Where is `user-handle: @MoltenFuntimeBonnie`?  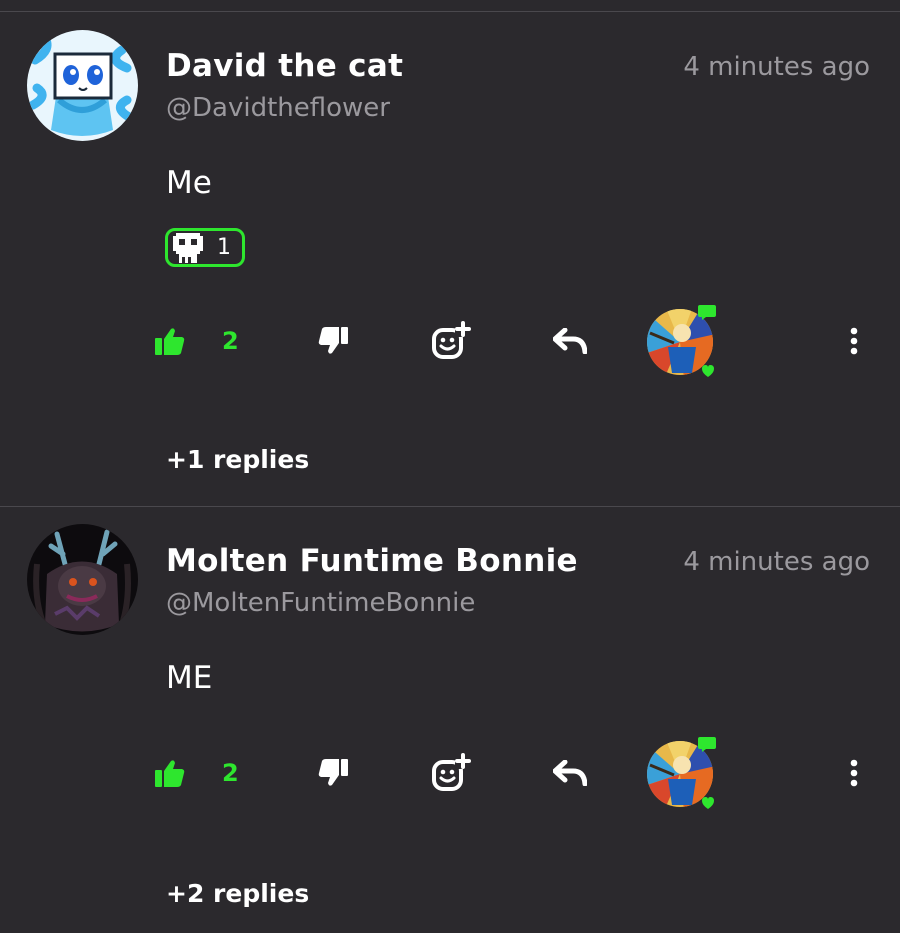 user-handle: @MoltenFuntimeBonnie is located at coordinates (320, 603).